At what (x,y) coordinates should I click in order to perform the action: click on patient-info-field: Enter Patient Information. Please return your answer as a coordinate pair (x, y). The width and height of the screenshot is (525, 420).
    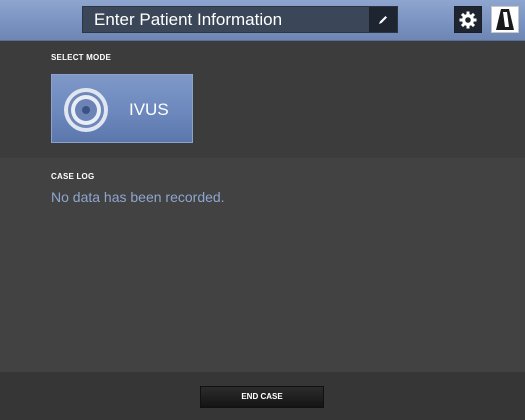
    Looking at the image, I should click on (240, 19).